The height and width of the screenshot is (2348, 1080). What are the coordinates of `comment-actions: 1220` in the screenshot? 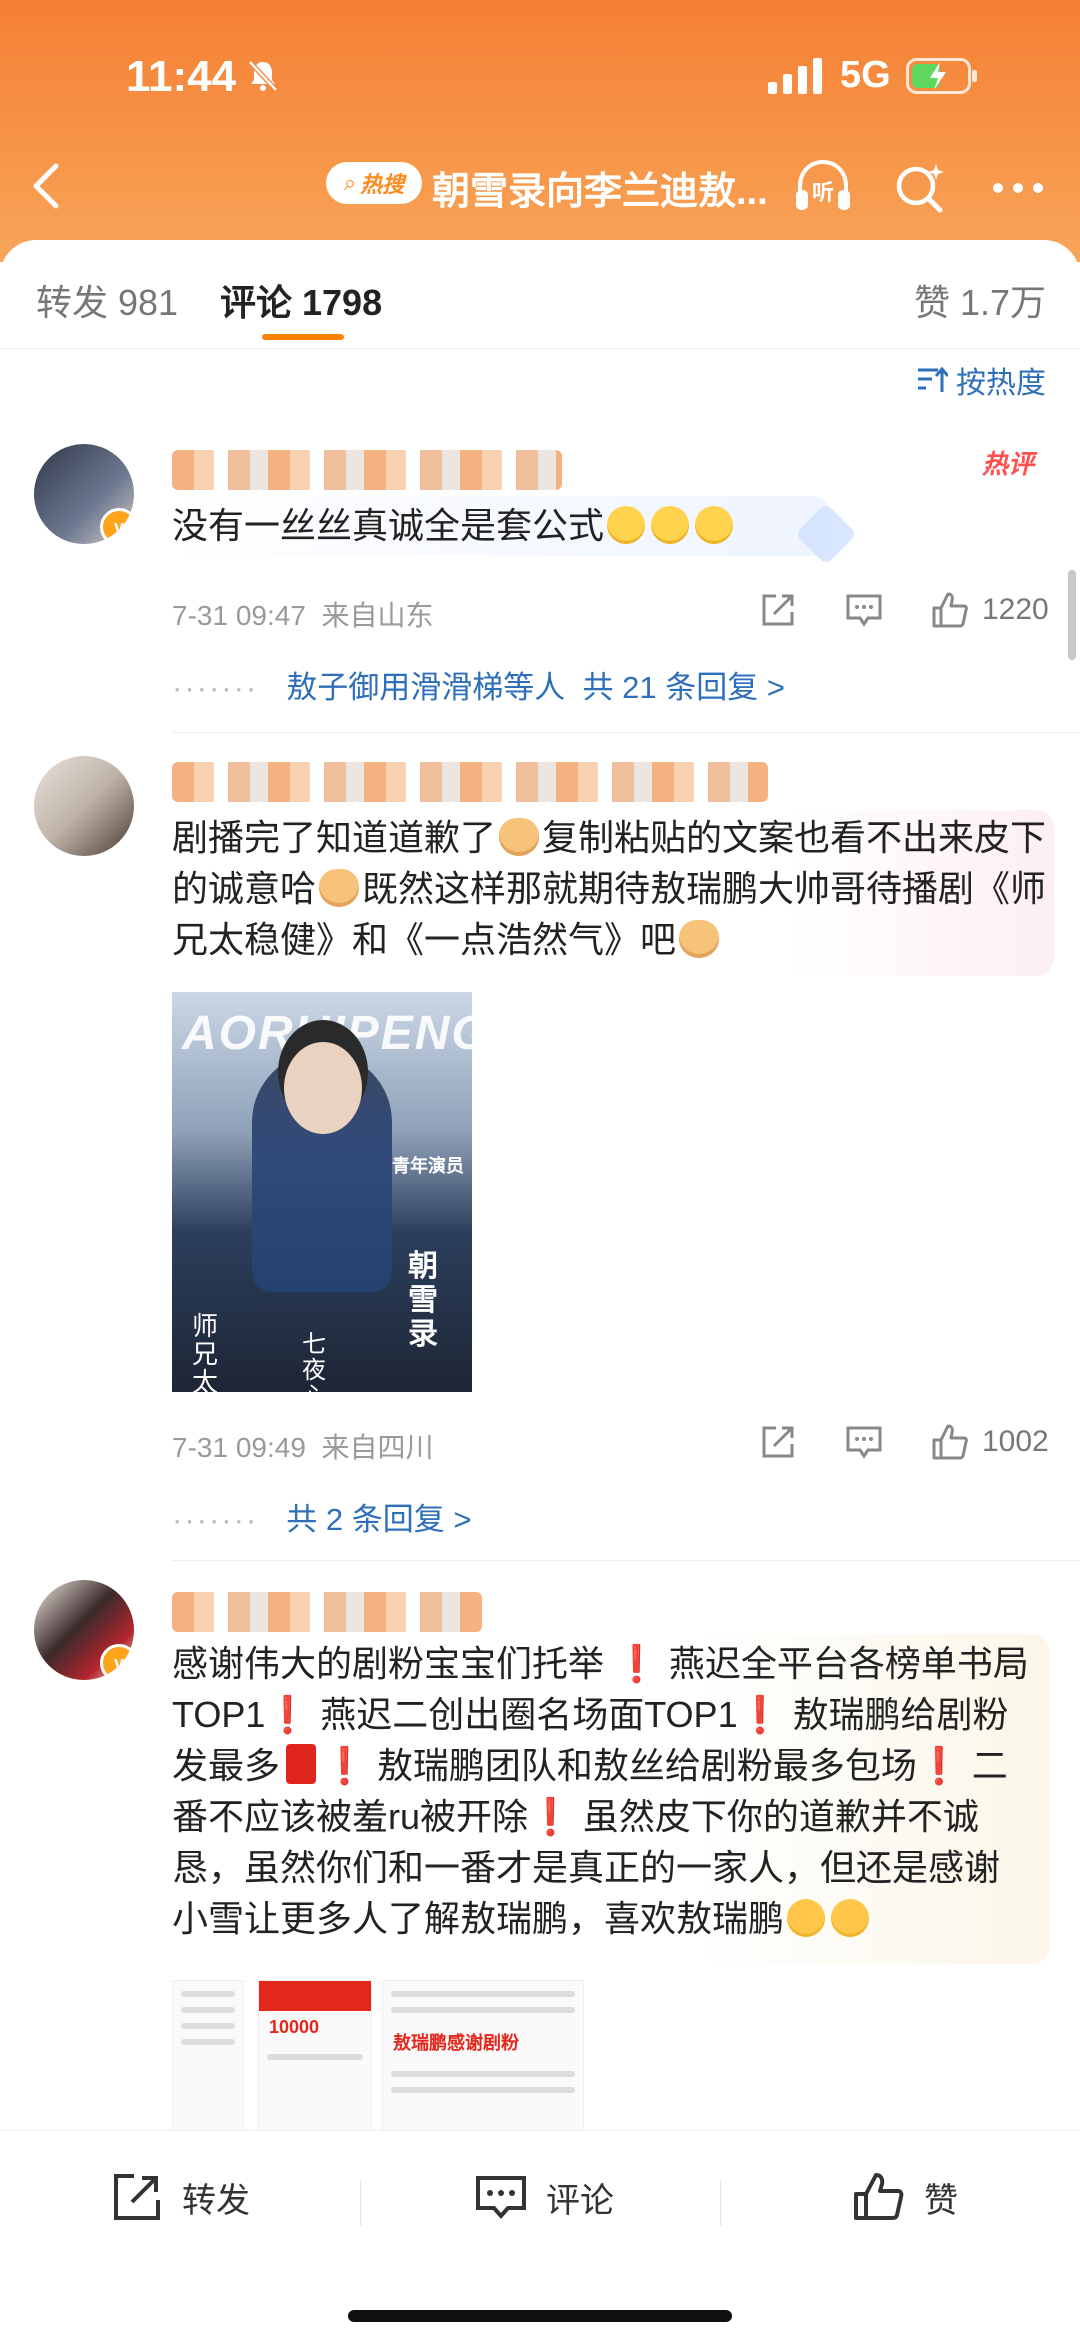 It's located at (903, 610).